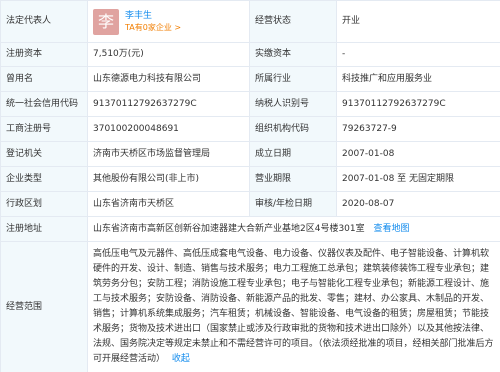  I want to click on paid-capital-label: 实缴资本, so click(293, 54).